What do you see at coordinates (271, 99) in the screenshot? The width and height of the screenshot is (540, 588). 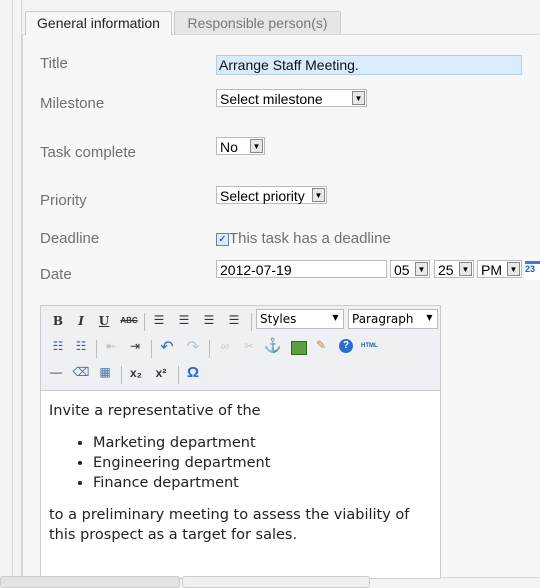 I see `milestone-value: Select milestone` at bounding box center [271, 99].